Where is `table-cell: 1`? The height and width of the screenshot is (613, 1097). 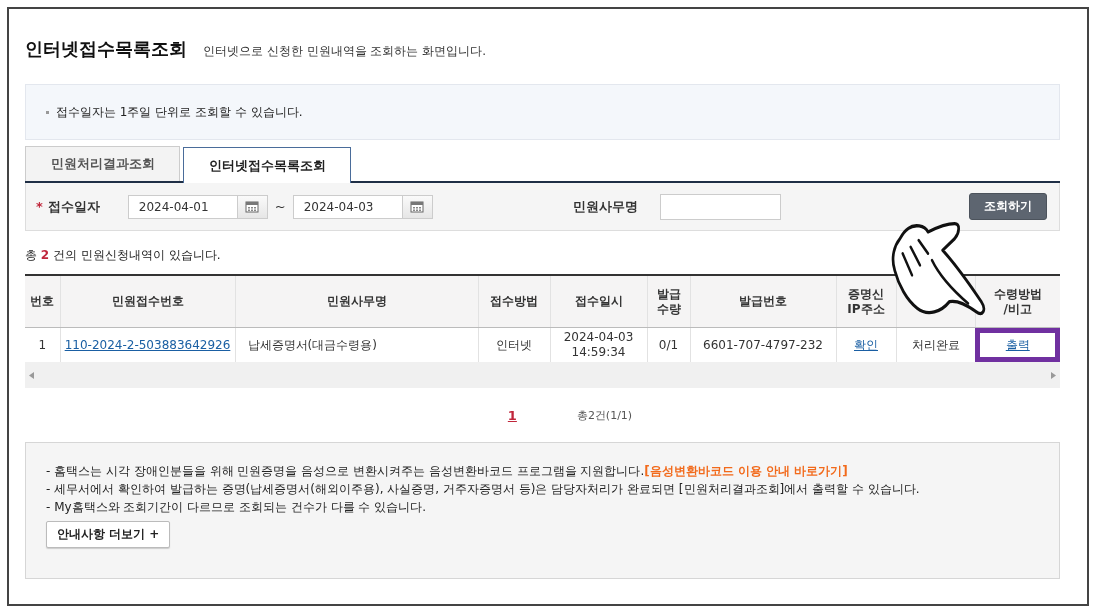 table-cell: 1 is located at coordinates (42, 344).